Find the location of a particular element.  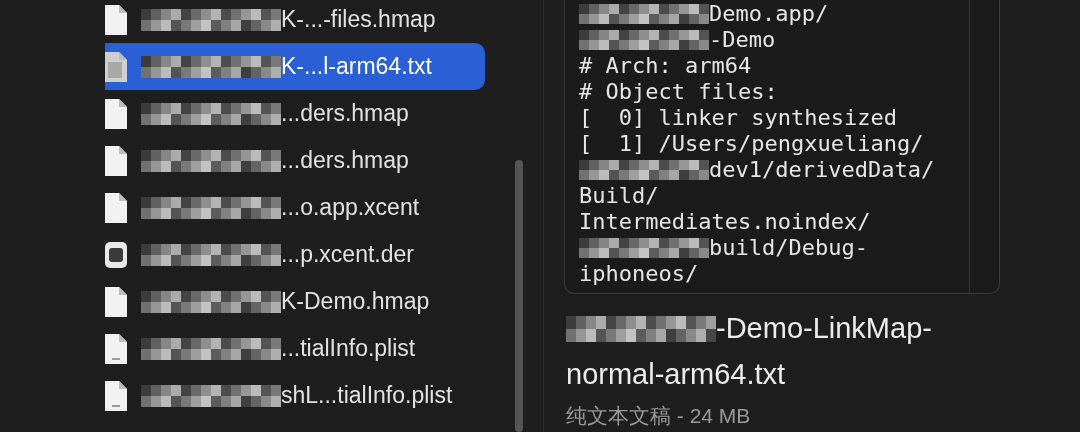

file-kind-size: 纯文本文稿 - 24 MB is located at coordinates (659, 416).